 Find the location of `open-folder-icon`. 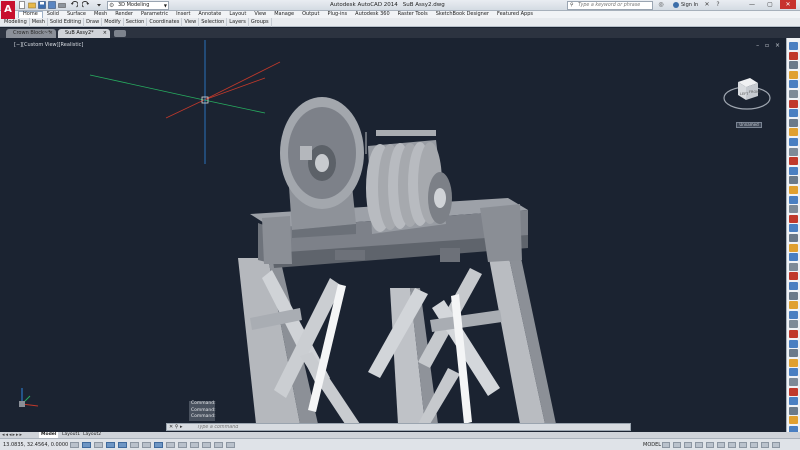

open-folder-icon is located at coordinates (32, 5).